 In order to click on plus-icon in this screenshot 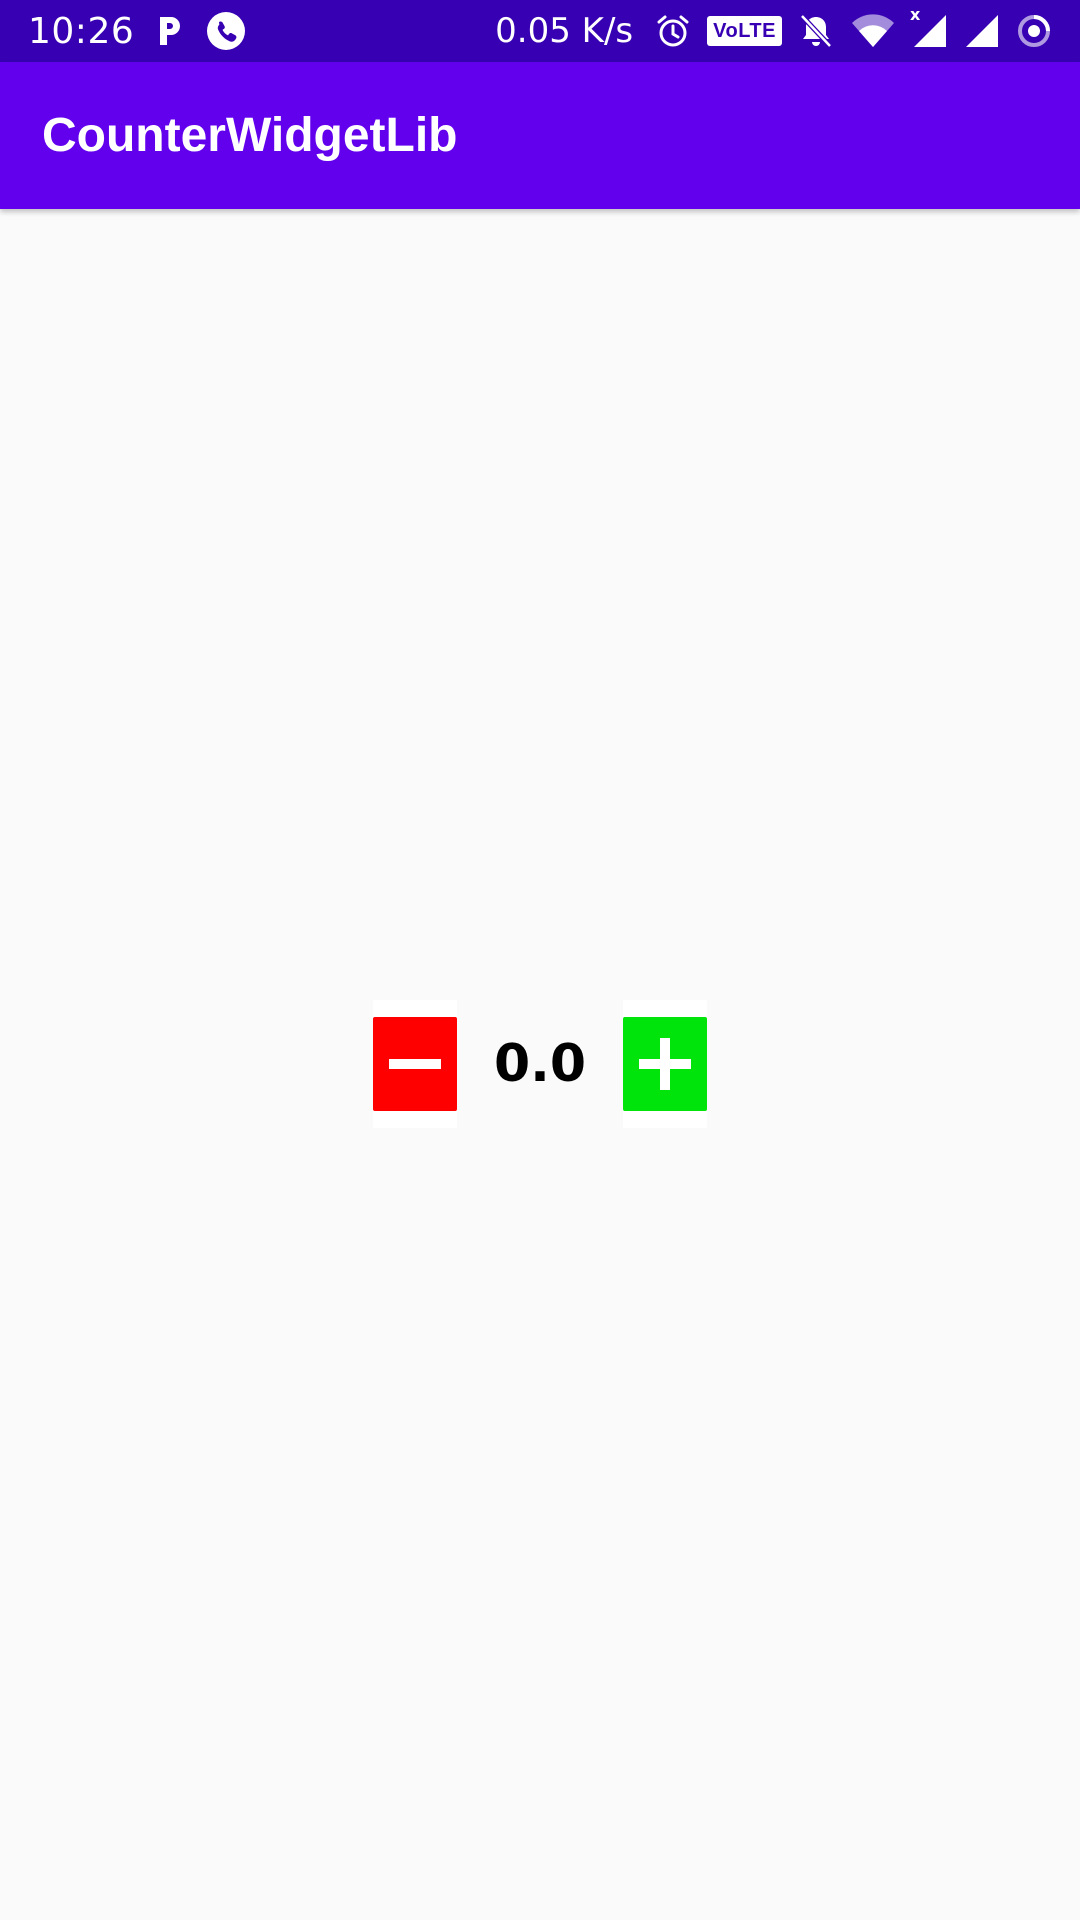, I will do `click(665, 1064)`.